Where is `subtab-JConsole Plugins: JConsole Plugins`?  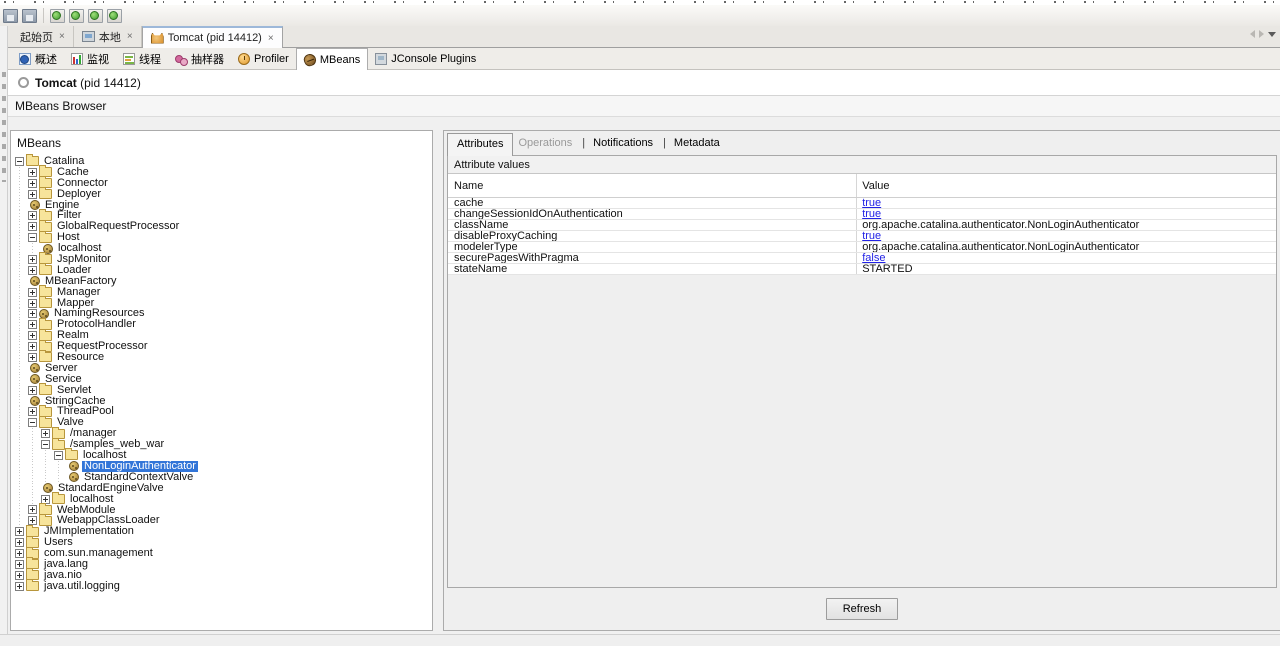
subtab-JConsole Plugins: JConsole Plugins is located at coordinates (425, 58).